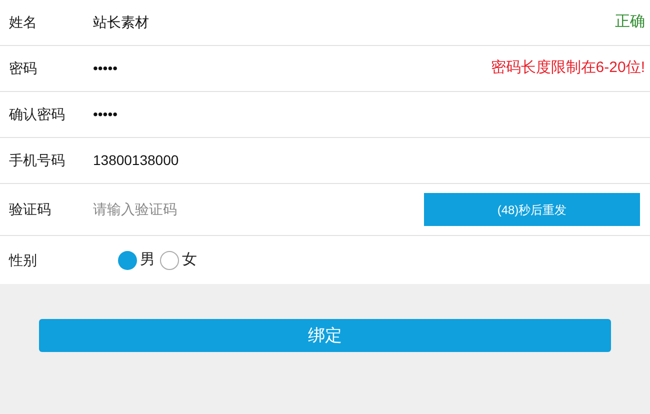 The image size is (650, 414). Describe the element at coordinates (23, 68) in the screenshot. I see `field-label: 密码` at that location.